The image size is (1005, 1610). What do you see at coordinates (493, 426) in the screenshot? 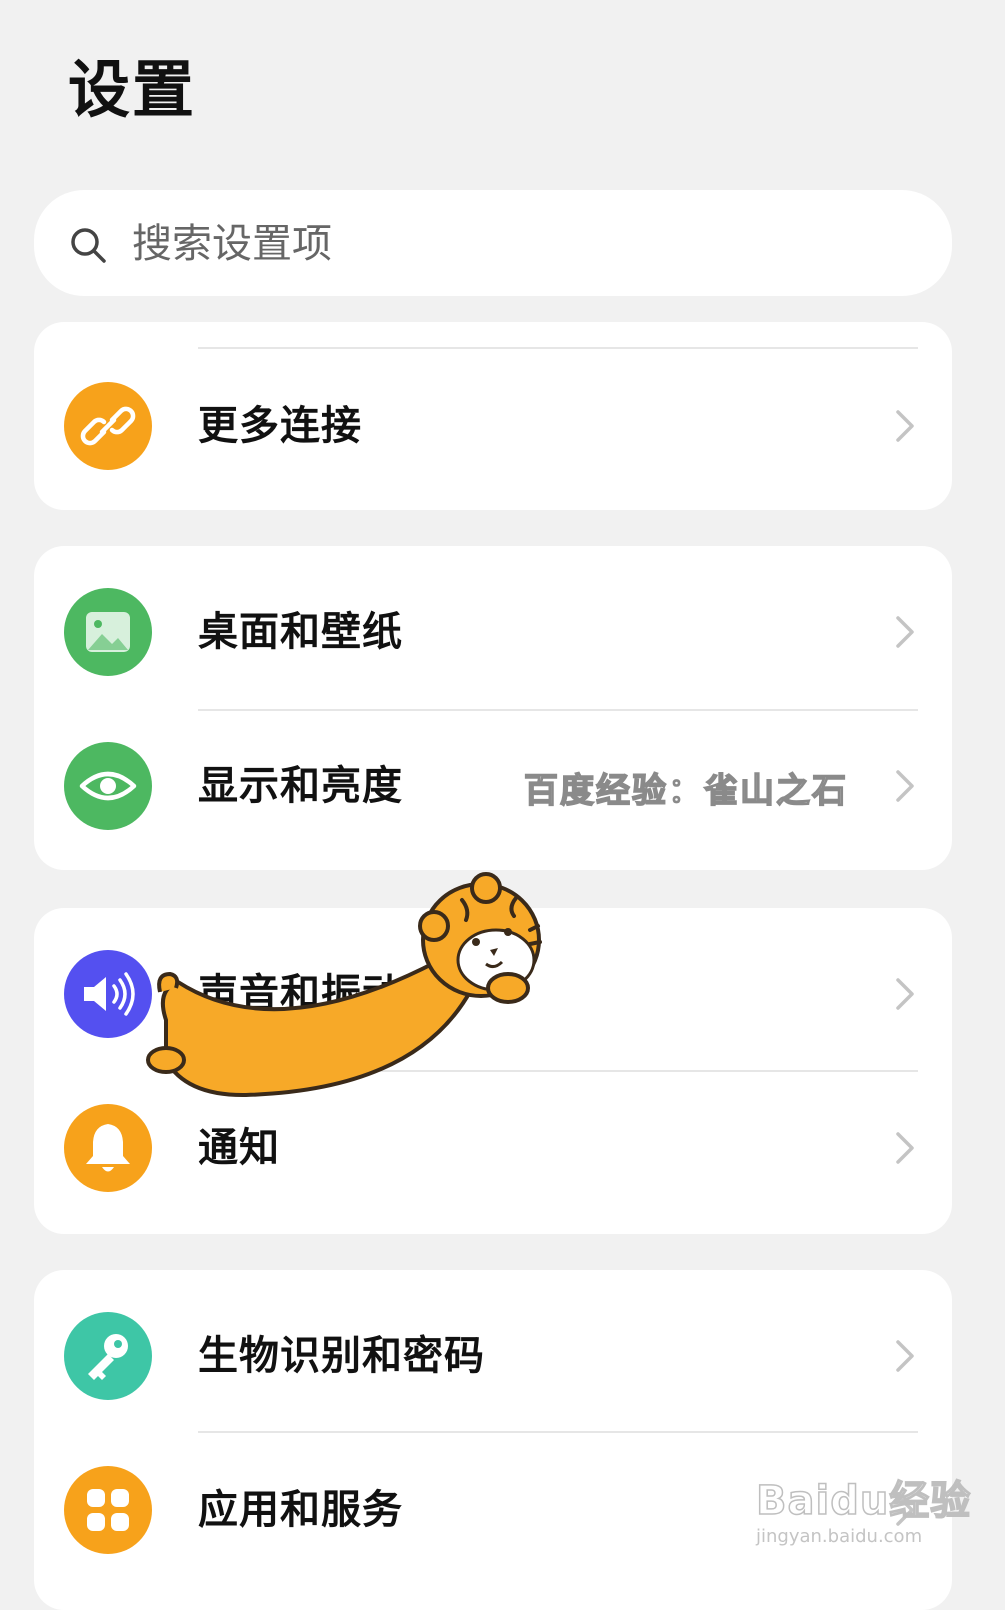
I see `settings-item-more-connections: 更多连接` at bounding box center [493, 426].